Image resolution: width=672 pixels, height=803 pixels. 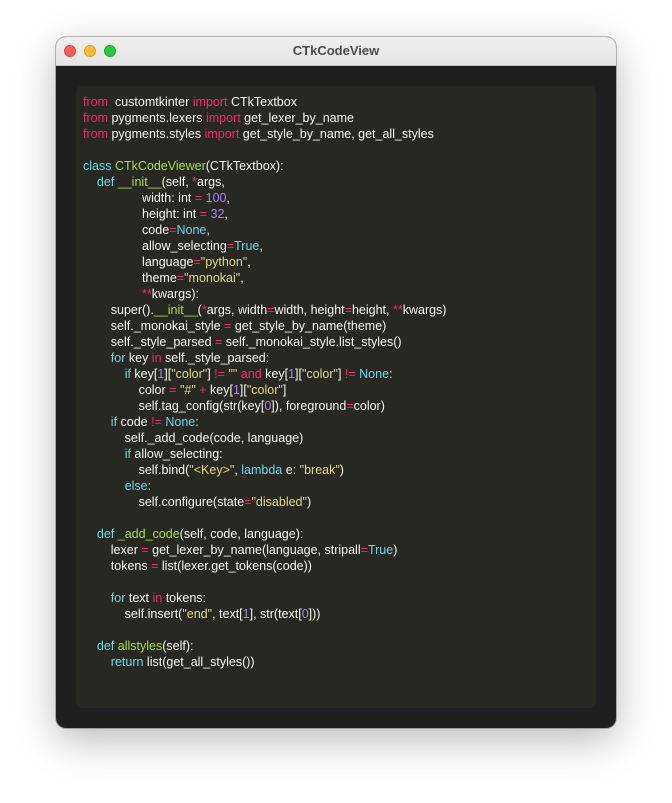 What do you see at coordinates (148, 534) in the screenshot?
I see `code-token: _add_code` at bounding box center [148, 534].